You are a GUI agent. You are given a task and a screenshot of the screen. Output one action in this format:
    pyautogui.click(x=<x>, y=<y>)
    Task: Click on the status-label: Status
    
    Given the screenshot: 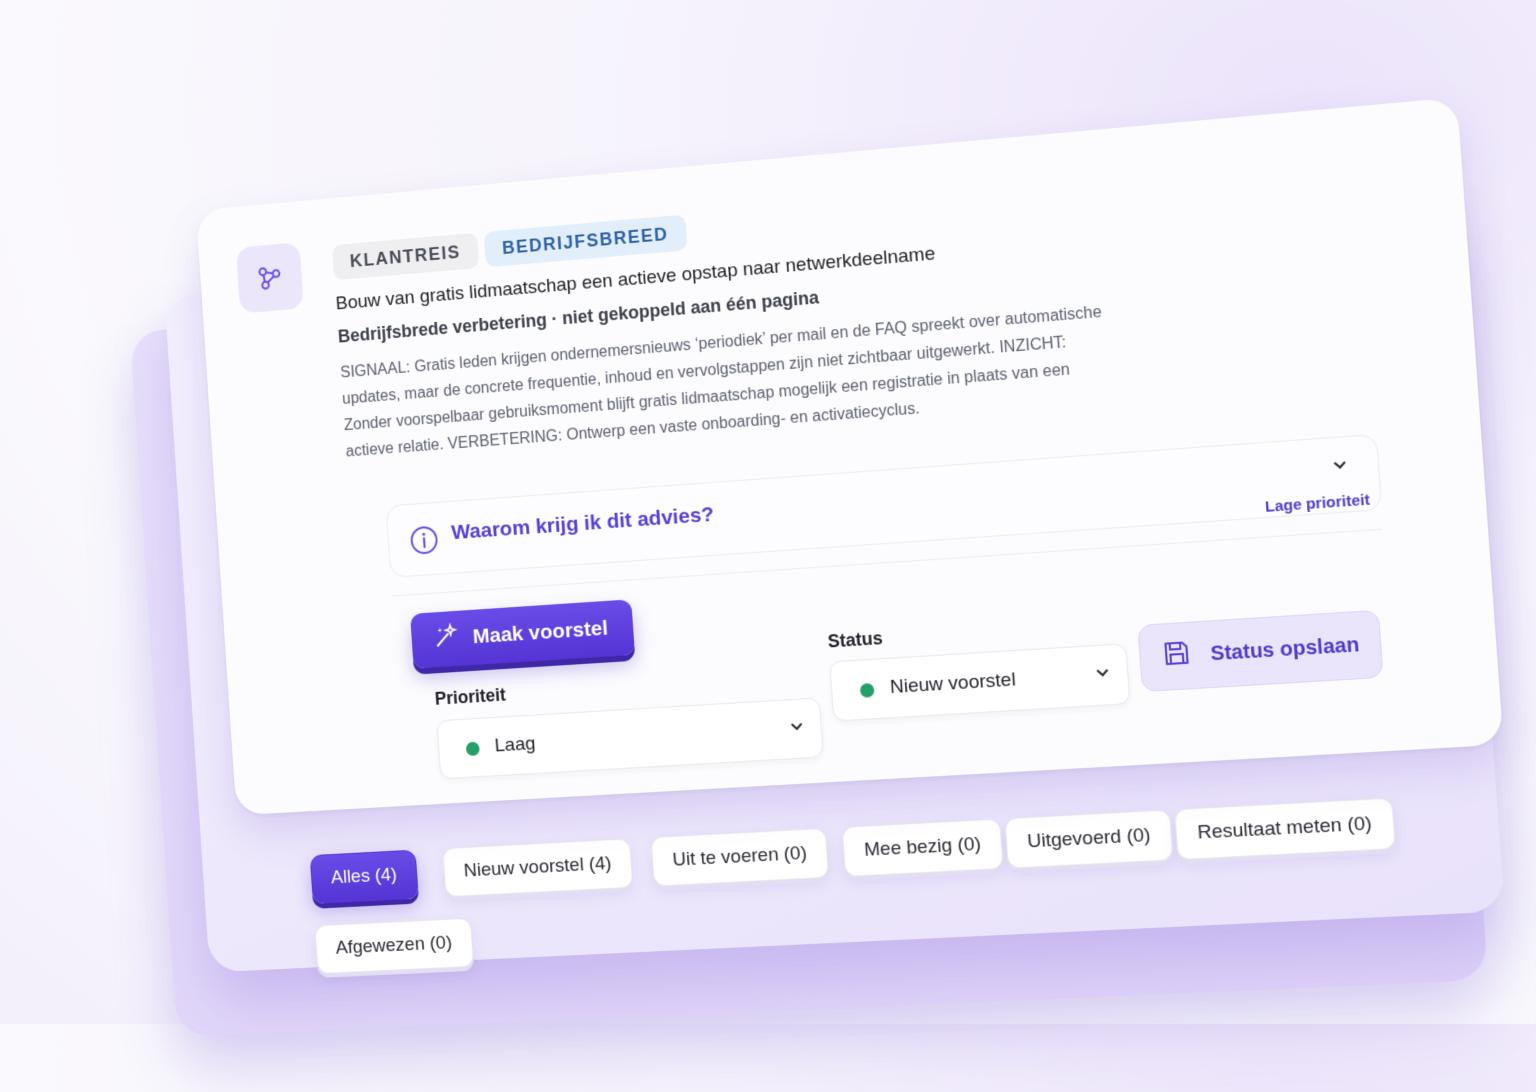 What is the action you would take?
    pyautogui.click(x=855, y=640)
    